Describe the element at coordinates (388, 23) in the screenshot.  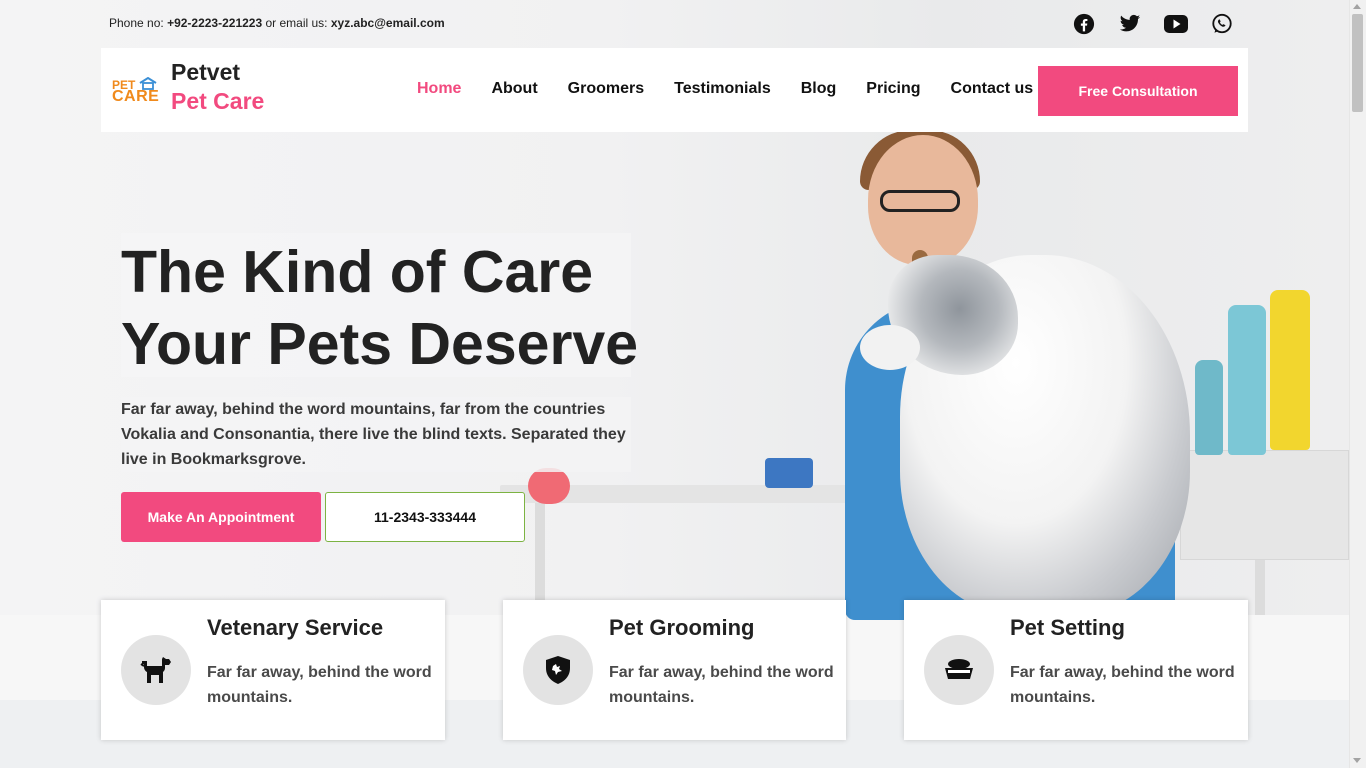
I see `email-address: xyz.abc@email.com` at that location.